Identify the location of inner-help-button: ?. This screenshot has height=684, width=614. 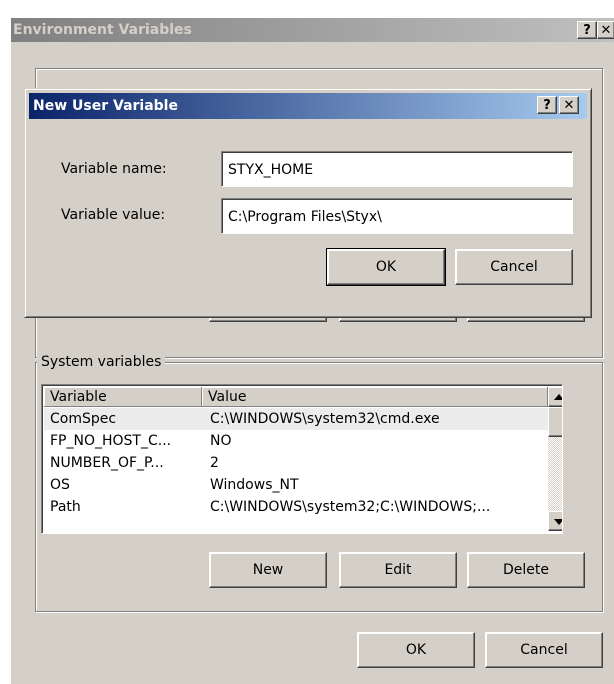
(547, 105).